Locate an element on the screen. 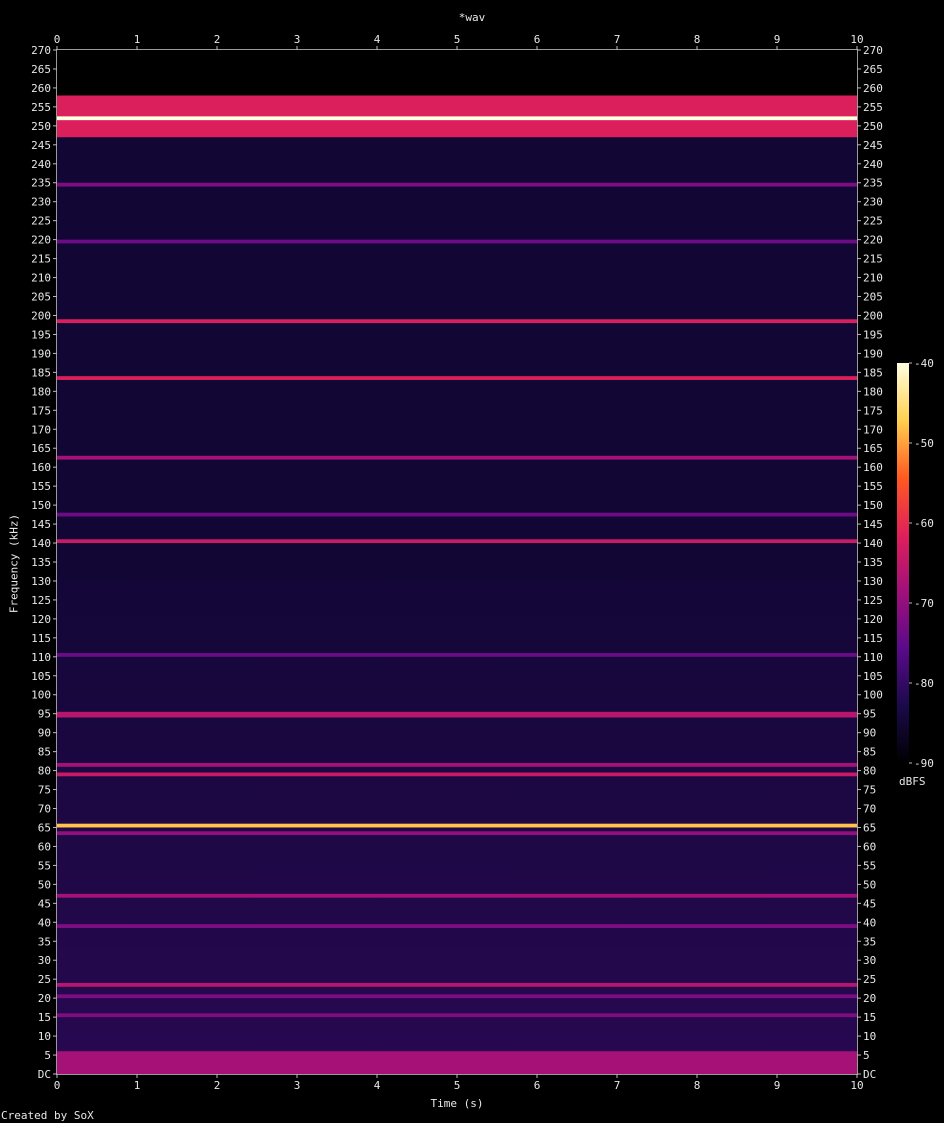 The height and width of the screenshot is (1123, 944). y-tick-label: 5 is located at coordinates (47, 1055).